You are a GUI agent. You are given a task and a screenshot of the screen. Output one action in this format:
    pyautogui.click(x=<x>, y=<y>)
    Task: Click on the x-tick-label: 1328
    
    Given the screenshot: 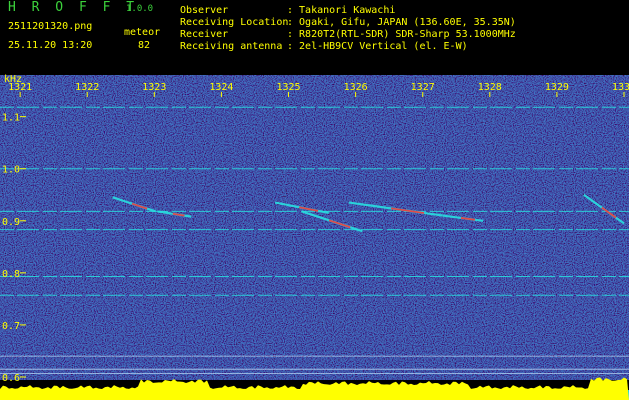 What is the action you would take?
    pyautogui.click(x=490, y=87)
    